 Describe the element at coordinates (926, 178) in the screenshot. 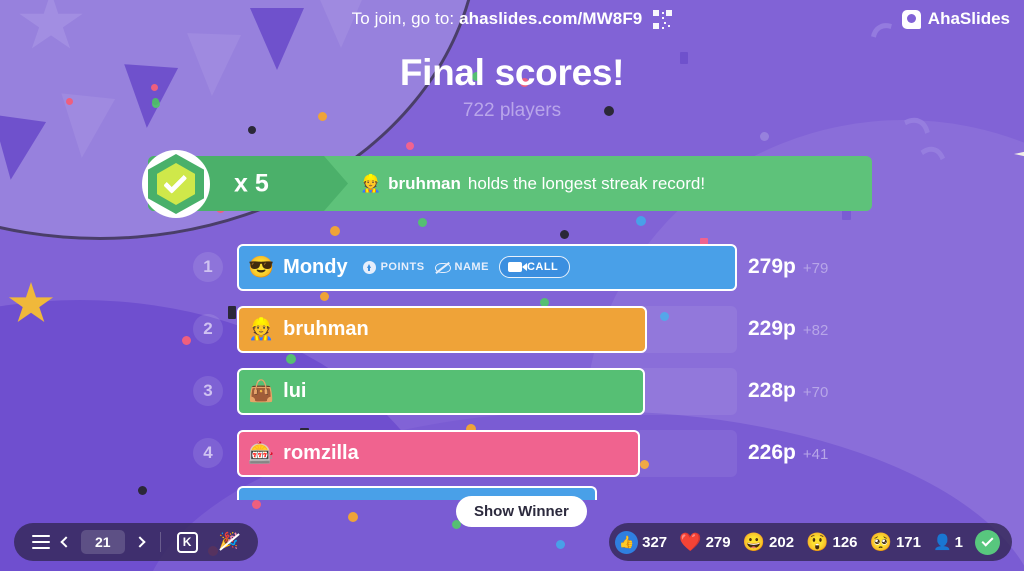

I see `streamer-decoration` at that location.